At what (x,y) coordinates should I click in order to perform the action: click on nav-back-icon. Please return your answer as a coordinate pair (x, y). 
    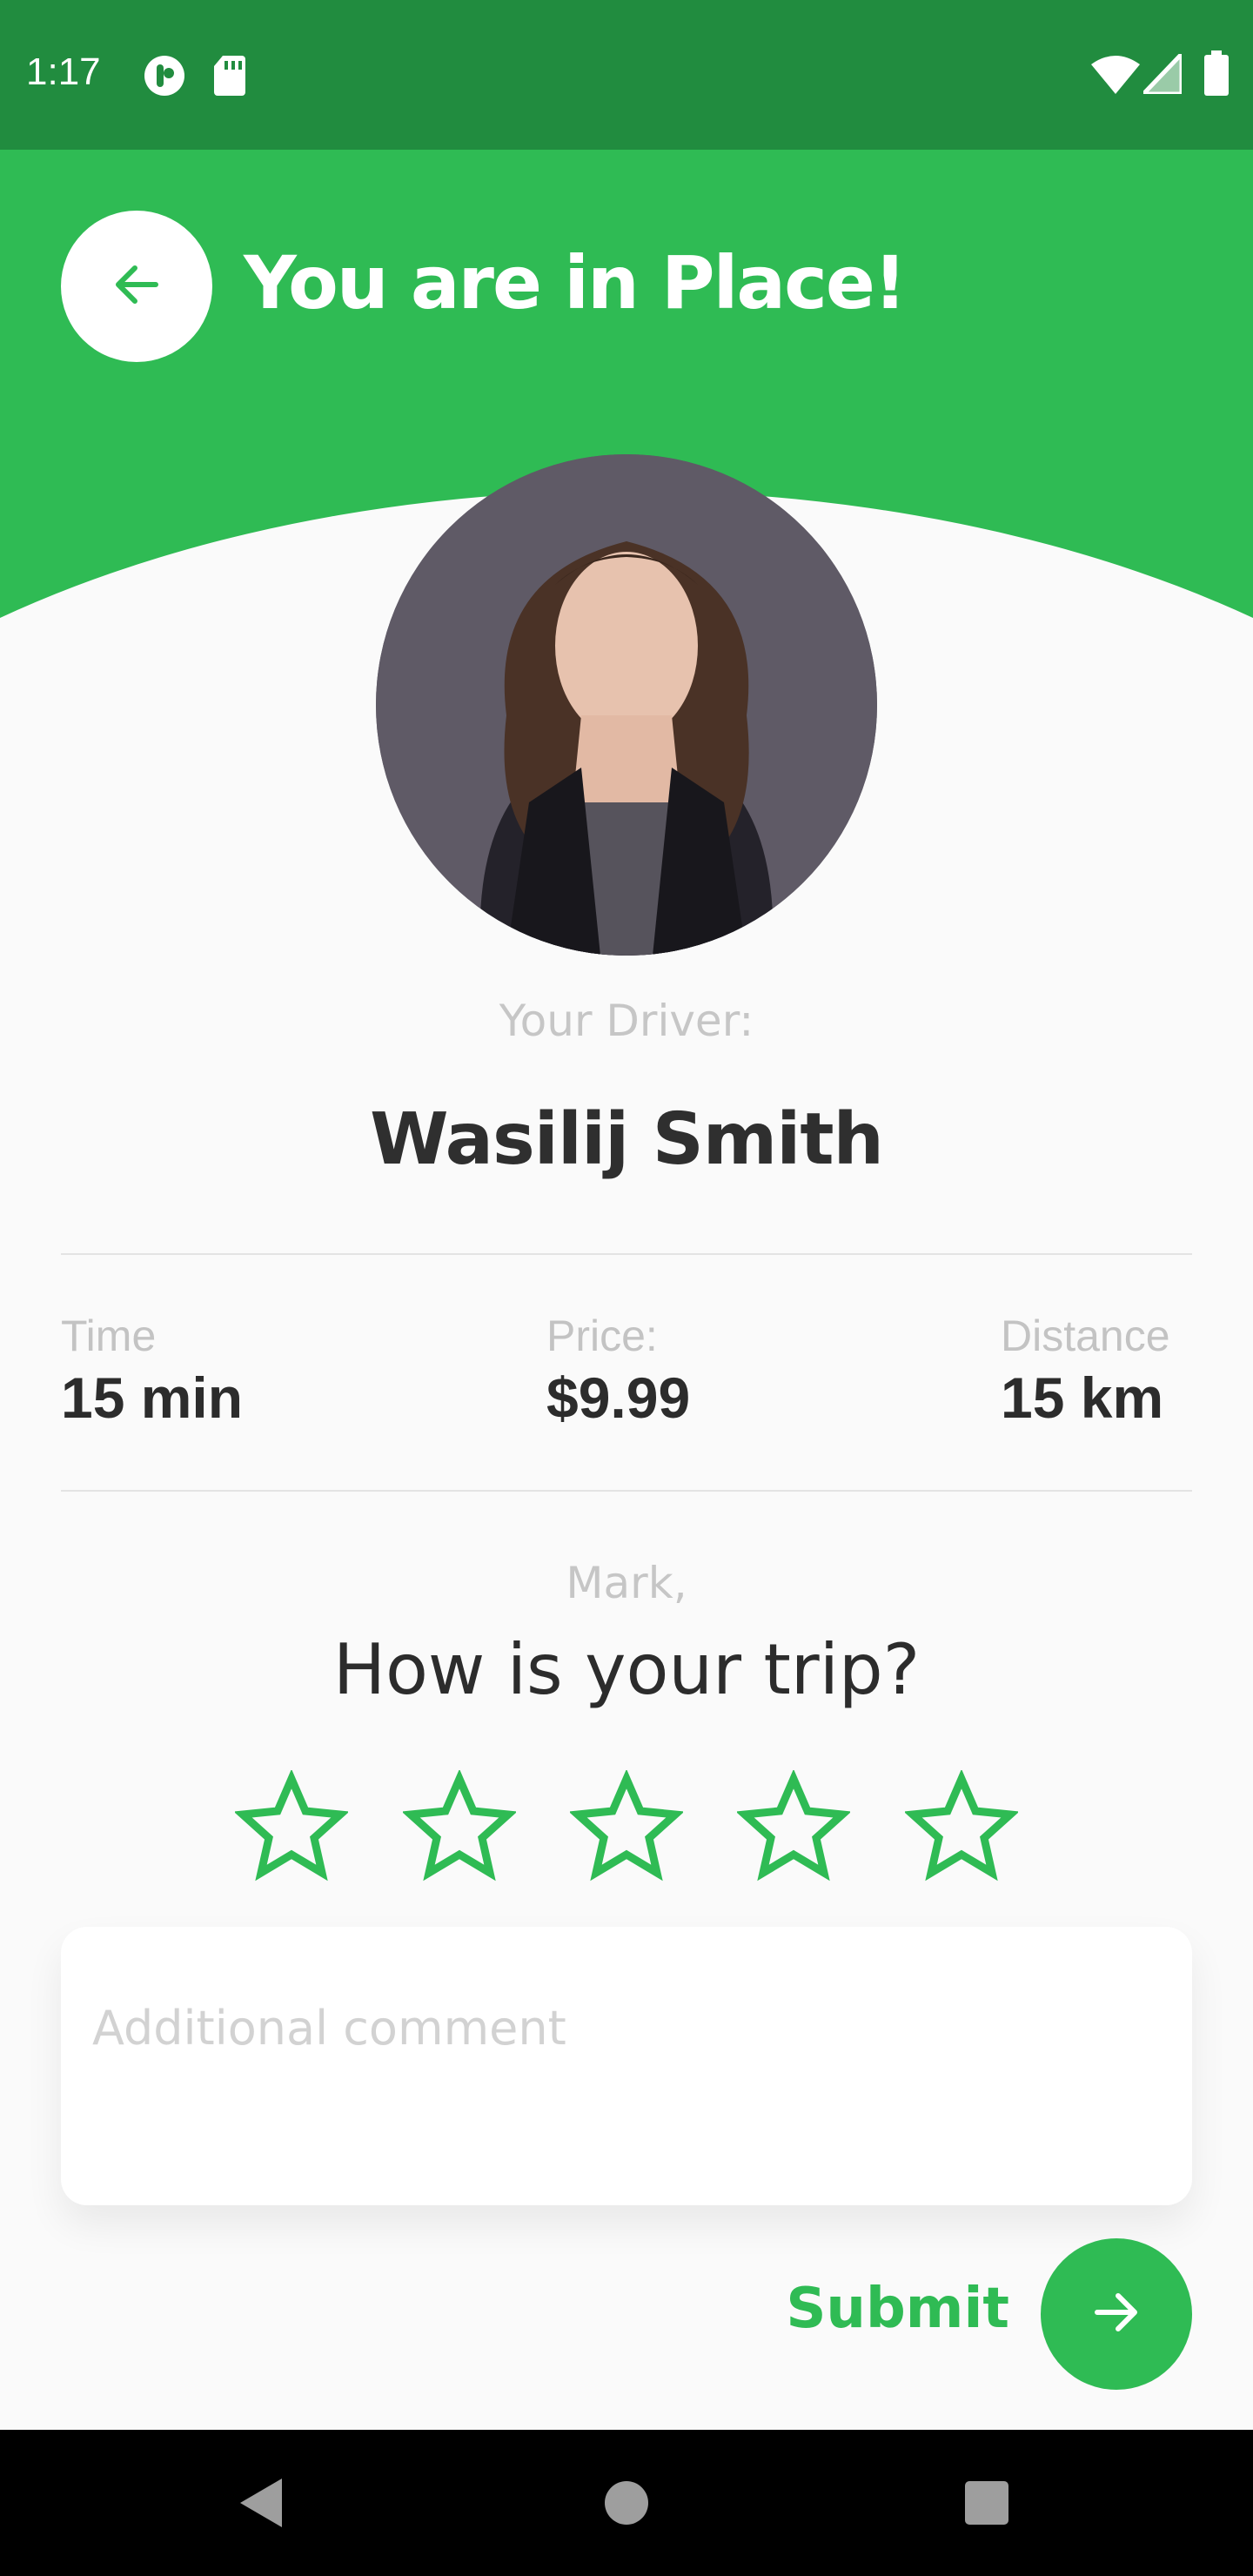
    Looking at the image, I should click on (261, 2504).